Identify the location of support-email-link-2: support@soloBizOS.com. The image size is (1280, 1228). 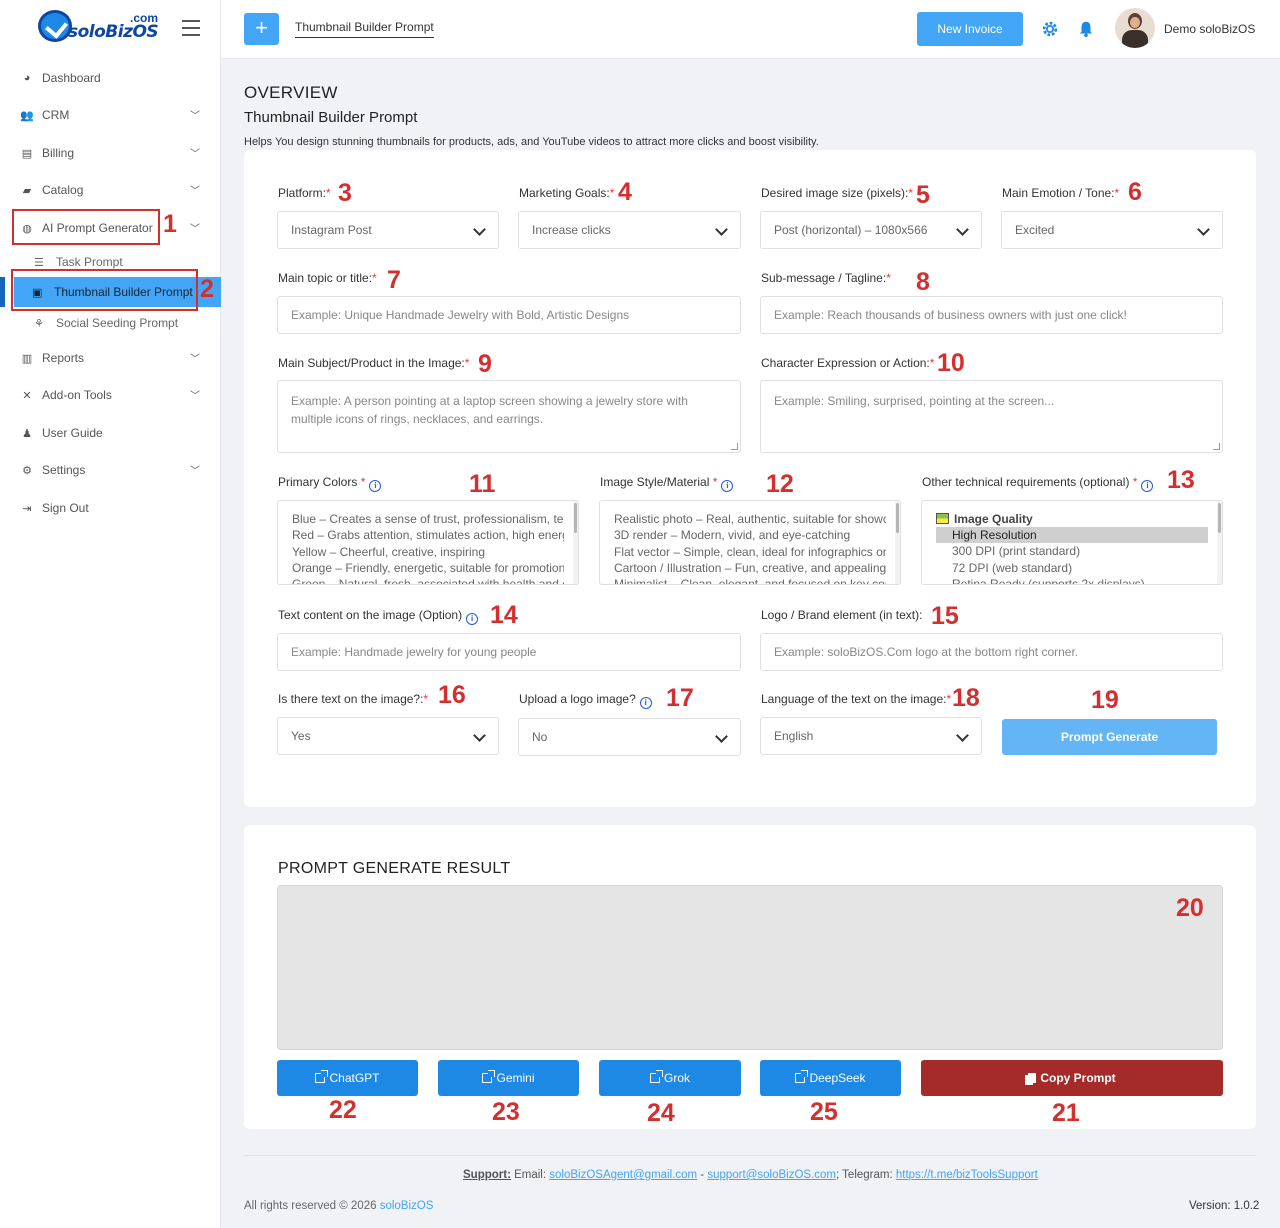
(771, 1175).